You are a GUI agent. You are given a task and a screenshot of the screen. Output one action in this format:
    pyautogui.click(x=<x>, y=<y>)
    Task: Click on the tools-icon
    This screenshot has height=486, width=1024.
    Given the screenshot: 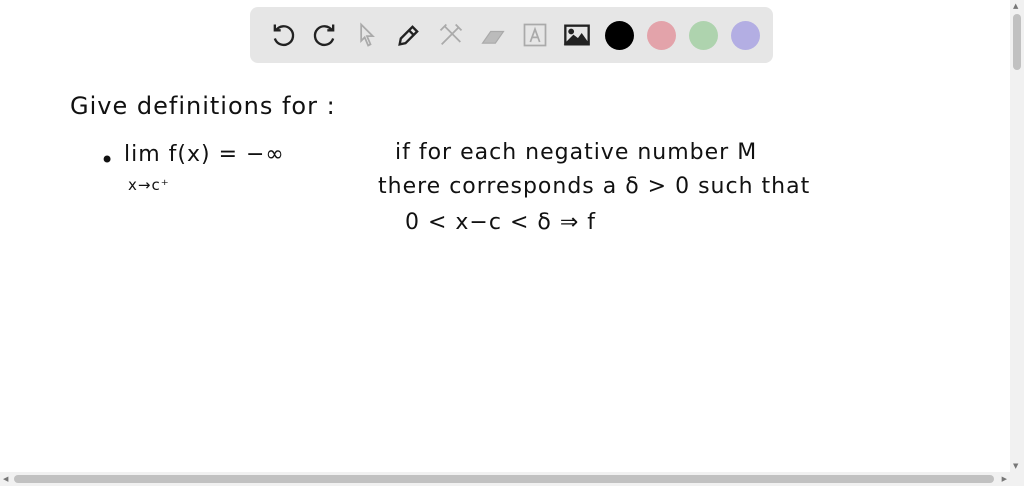 What is the action you would take?
    pyautogui.click(x=451, y=34)
    